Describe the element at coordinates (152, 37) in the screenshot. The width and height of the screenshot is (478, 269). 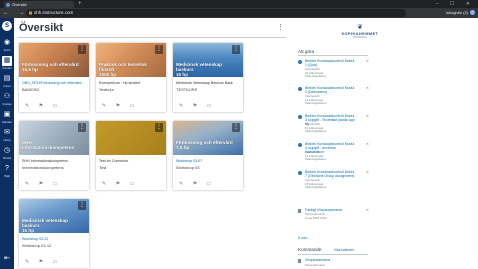
I see `title-divider` at that location.